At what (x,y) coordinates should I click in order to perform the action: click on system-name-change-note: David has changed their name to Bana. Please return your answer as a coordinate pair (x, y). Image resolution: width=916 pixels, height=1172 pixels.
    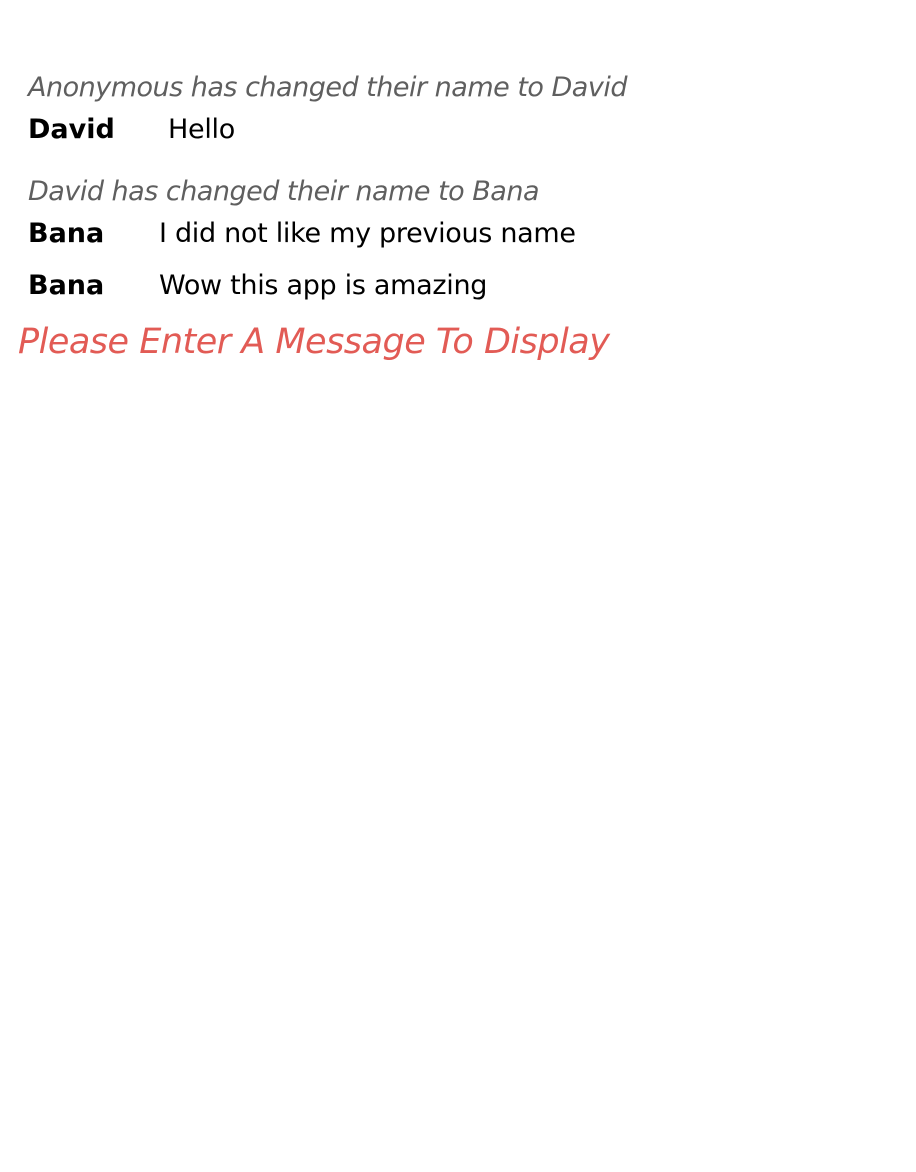
    Looking at the image, I should click on (284, 191).